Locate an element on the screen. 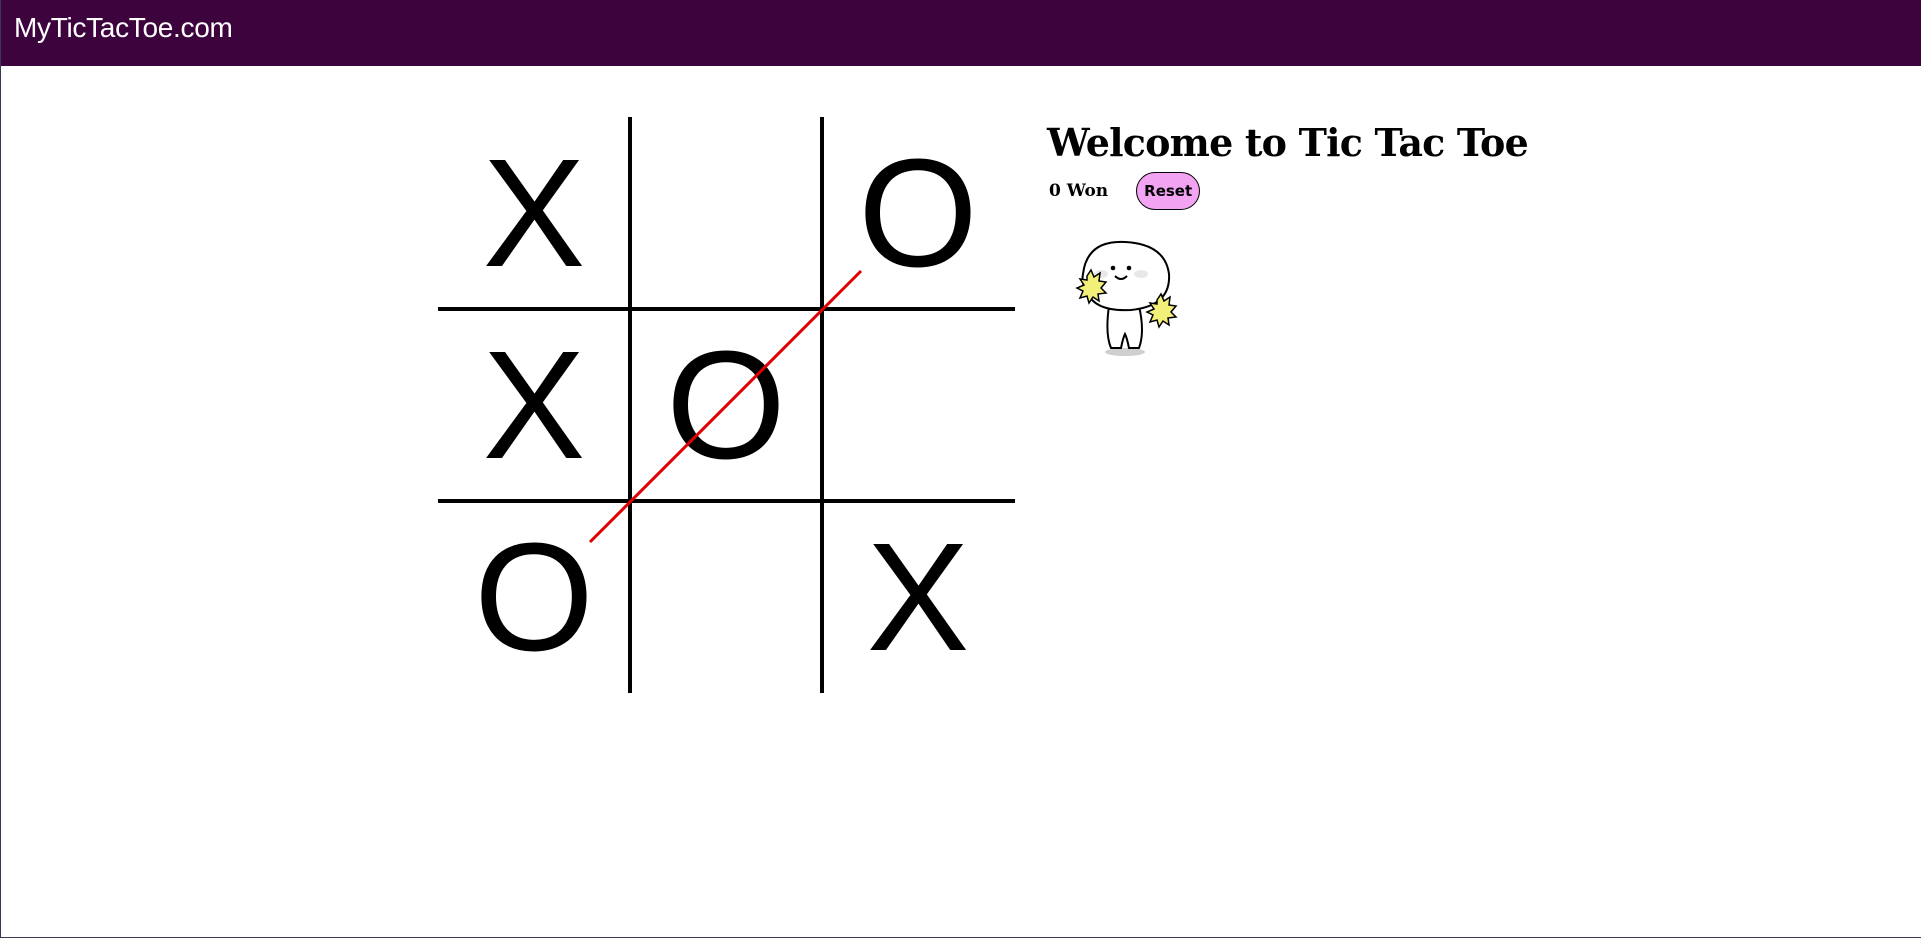  score-row: 0 Won Reset is located at coordinates (1125, 191).